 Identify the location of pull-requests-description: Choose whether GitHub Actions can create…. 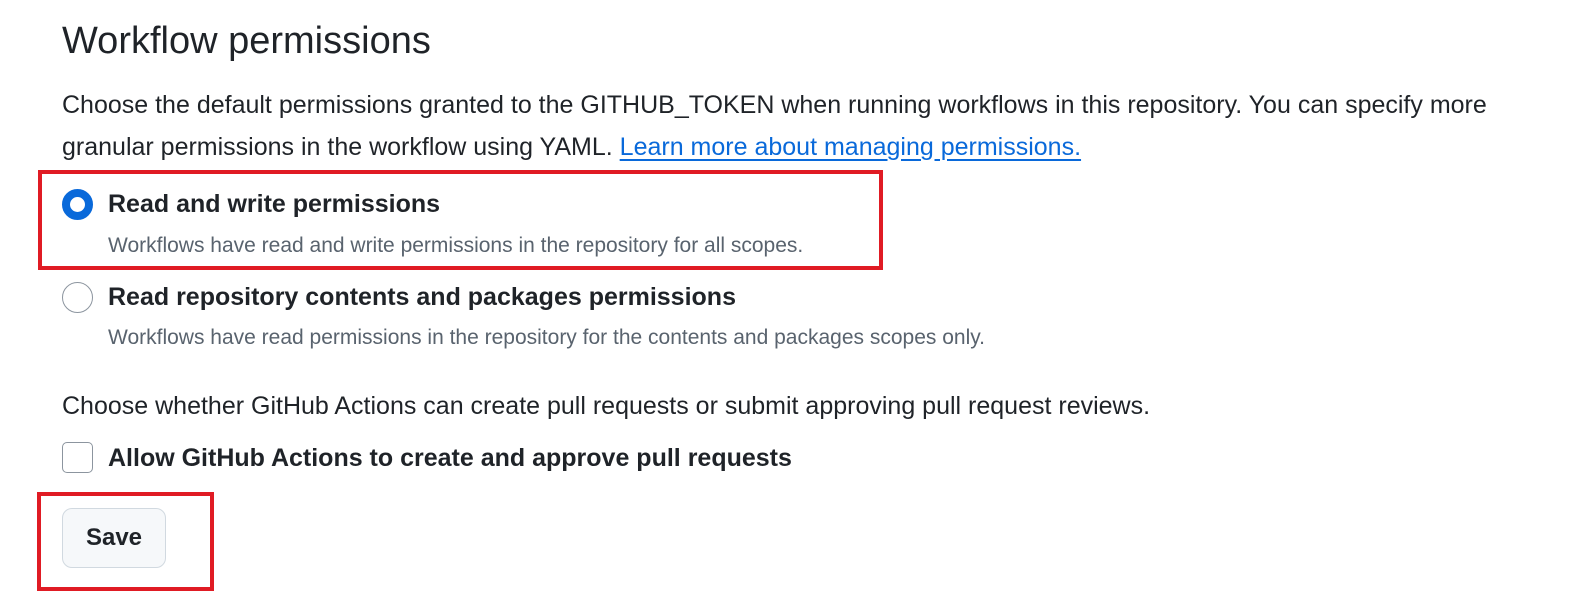
(606, 406).